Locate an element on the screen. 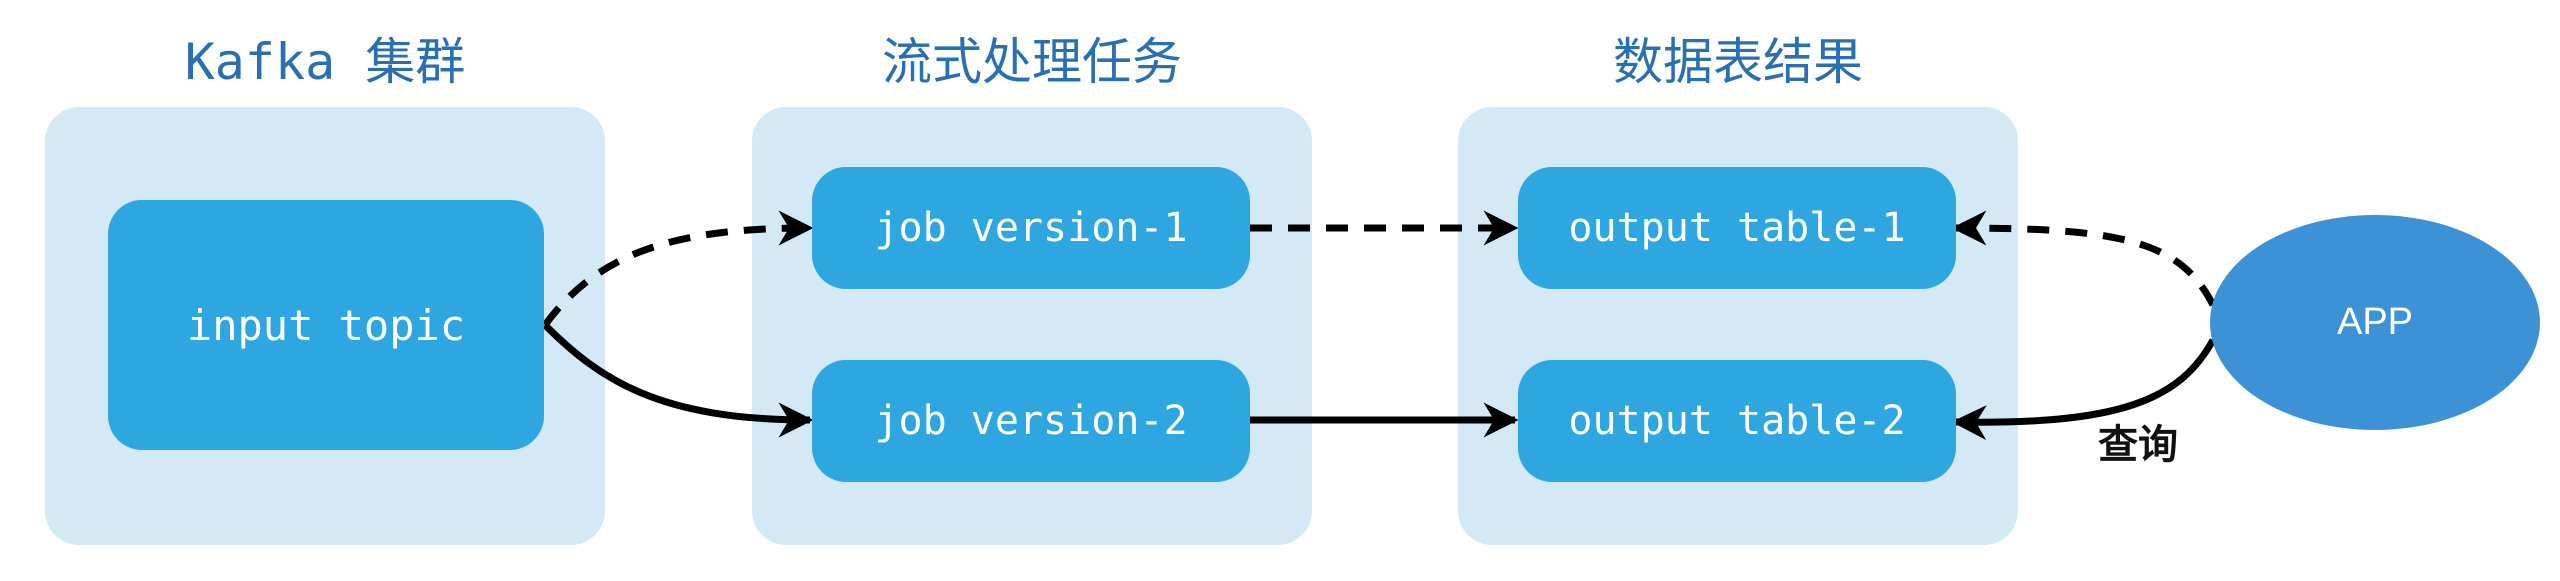 This screenshot has height=581, width=2560. node-job-version-2: job version-2 is located at coordinates (1031, 421).